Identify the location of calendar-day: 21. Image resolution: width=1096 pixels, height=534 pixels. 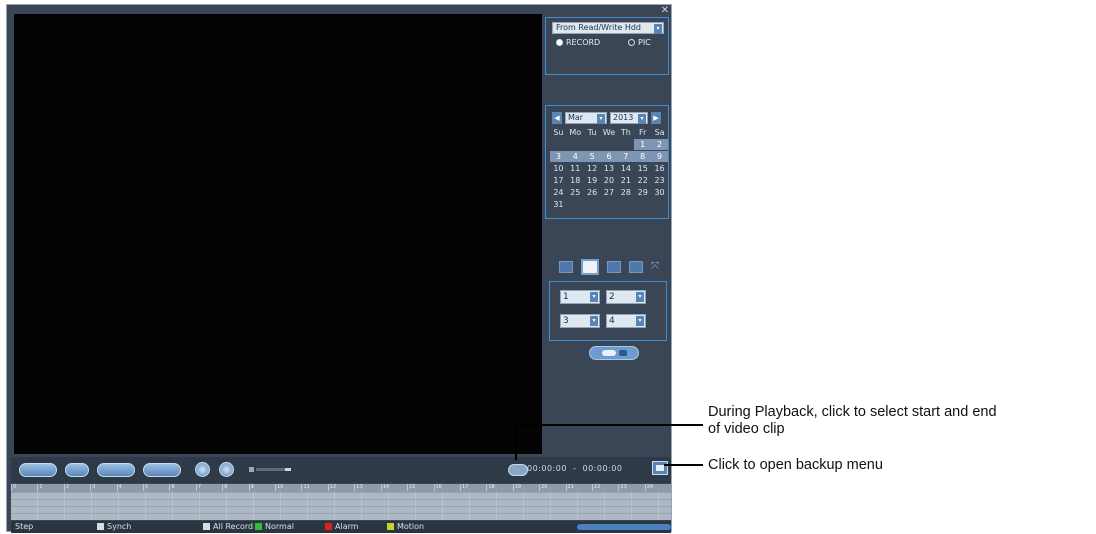
(625, 180).